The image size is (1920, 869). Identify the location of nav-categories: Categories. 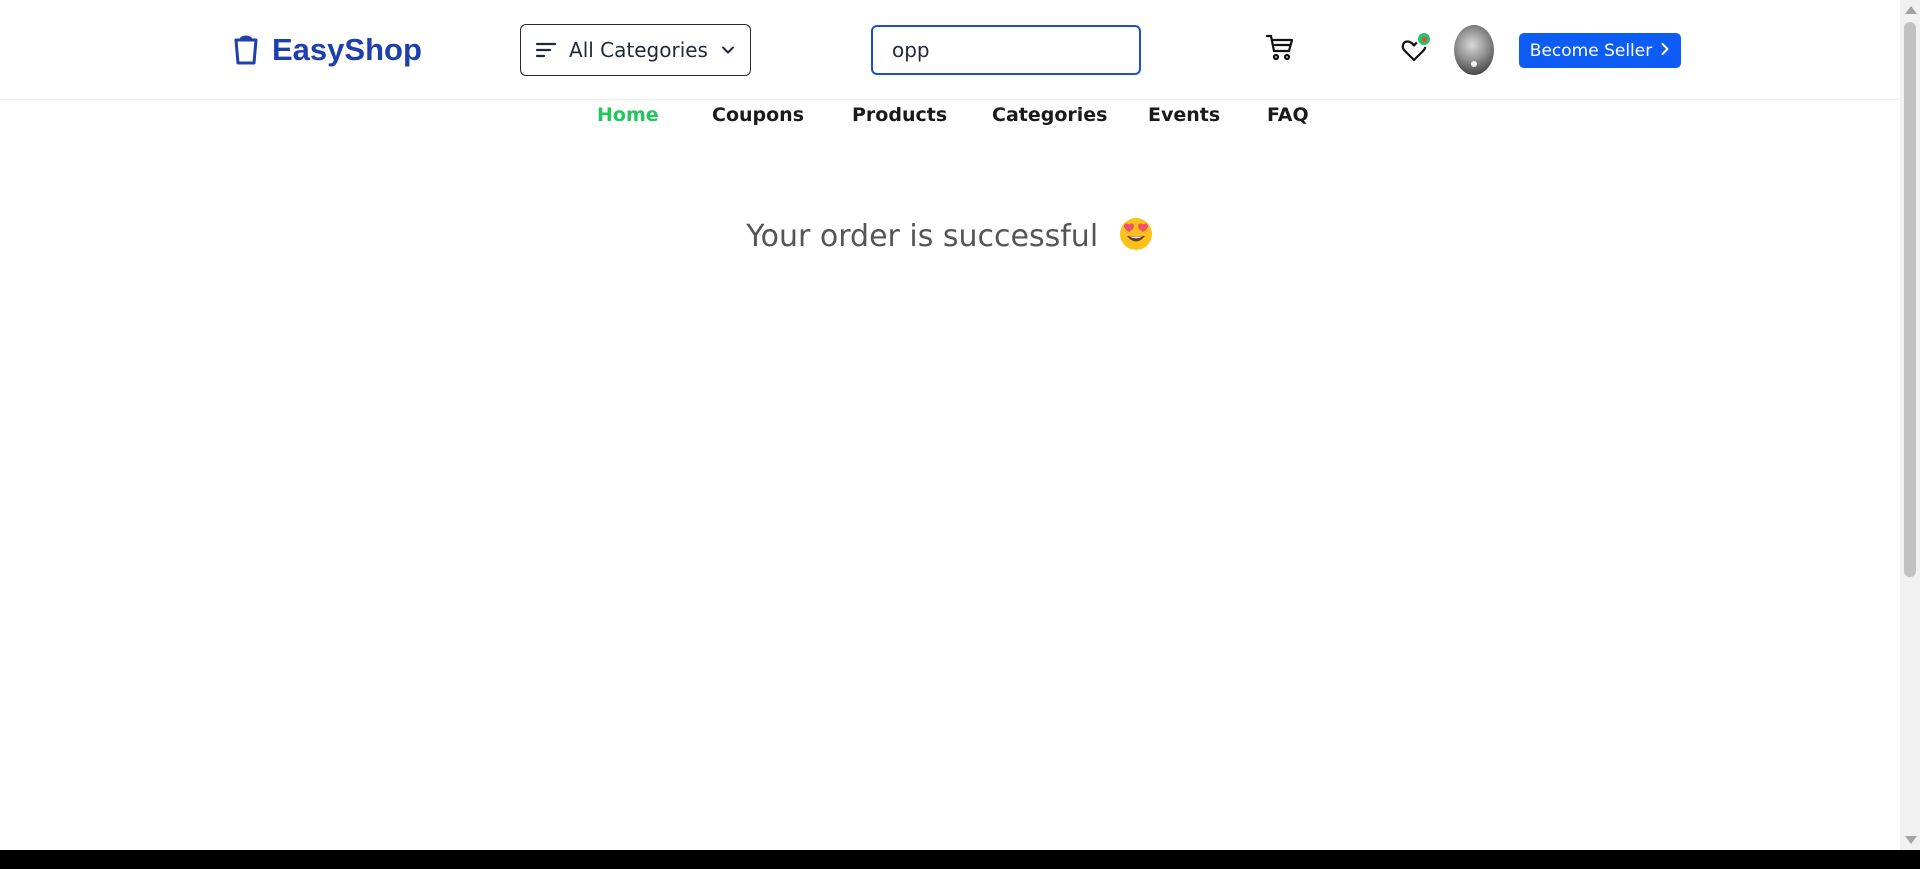
(1049, 115).